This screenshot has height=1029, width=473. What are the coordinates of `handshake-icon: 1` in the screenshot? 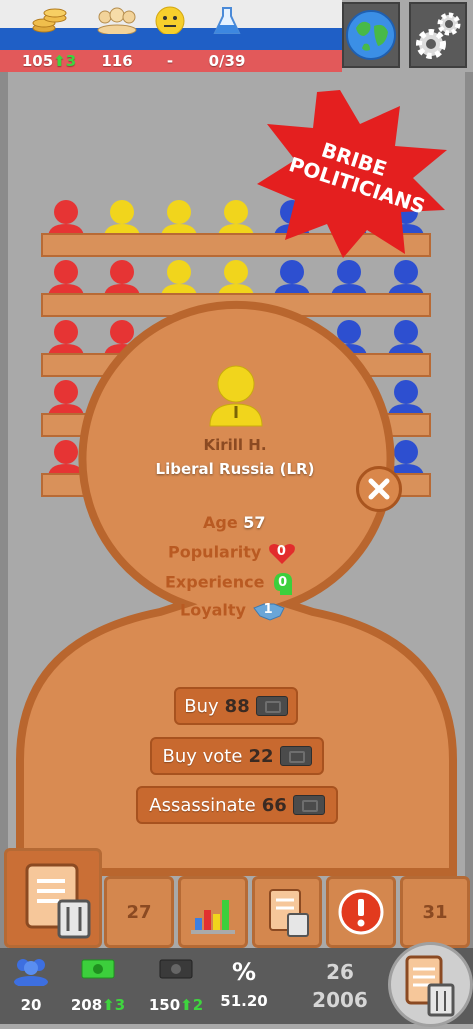 It's located at (269, 611).